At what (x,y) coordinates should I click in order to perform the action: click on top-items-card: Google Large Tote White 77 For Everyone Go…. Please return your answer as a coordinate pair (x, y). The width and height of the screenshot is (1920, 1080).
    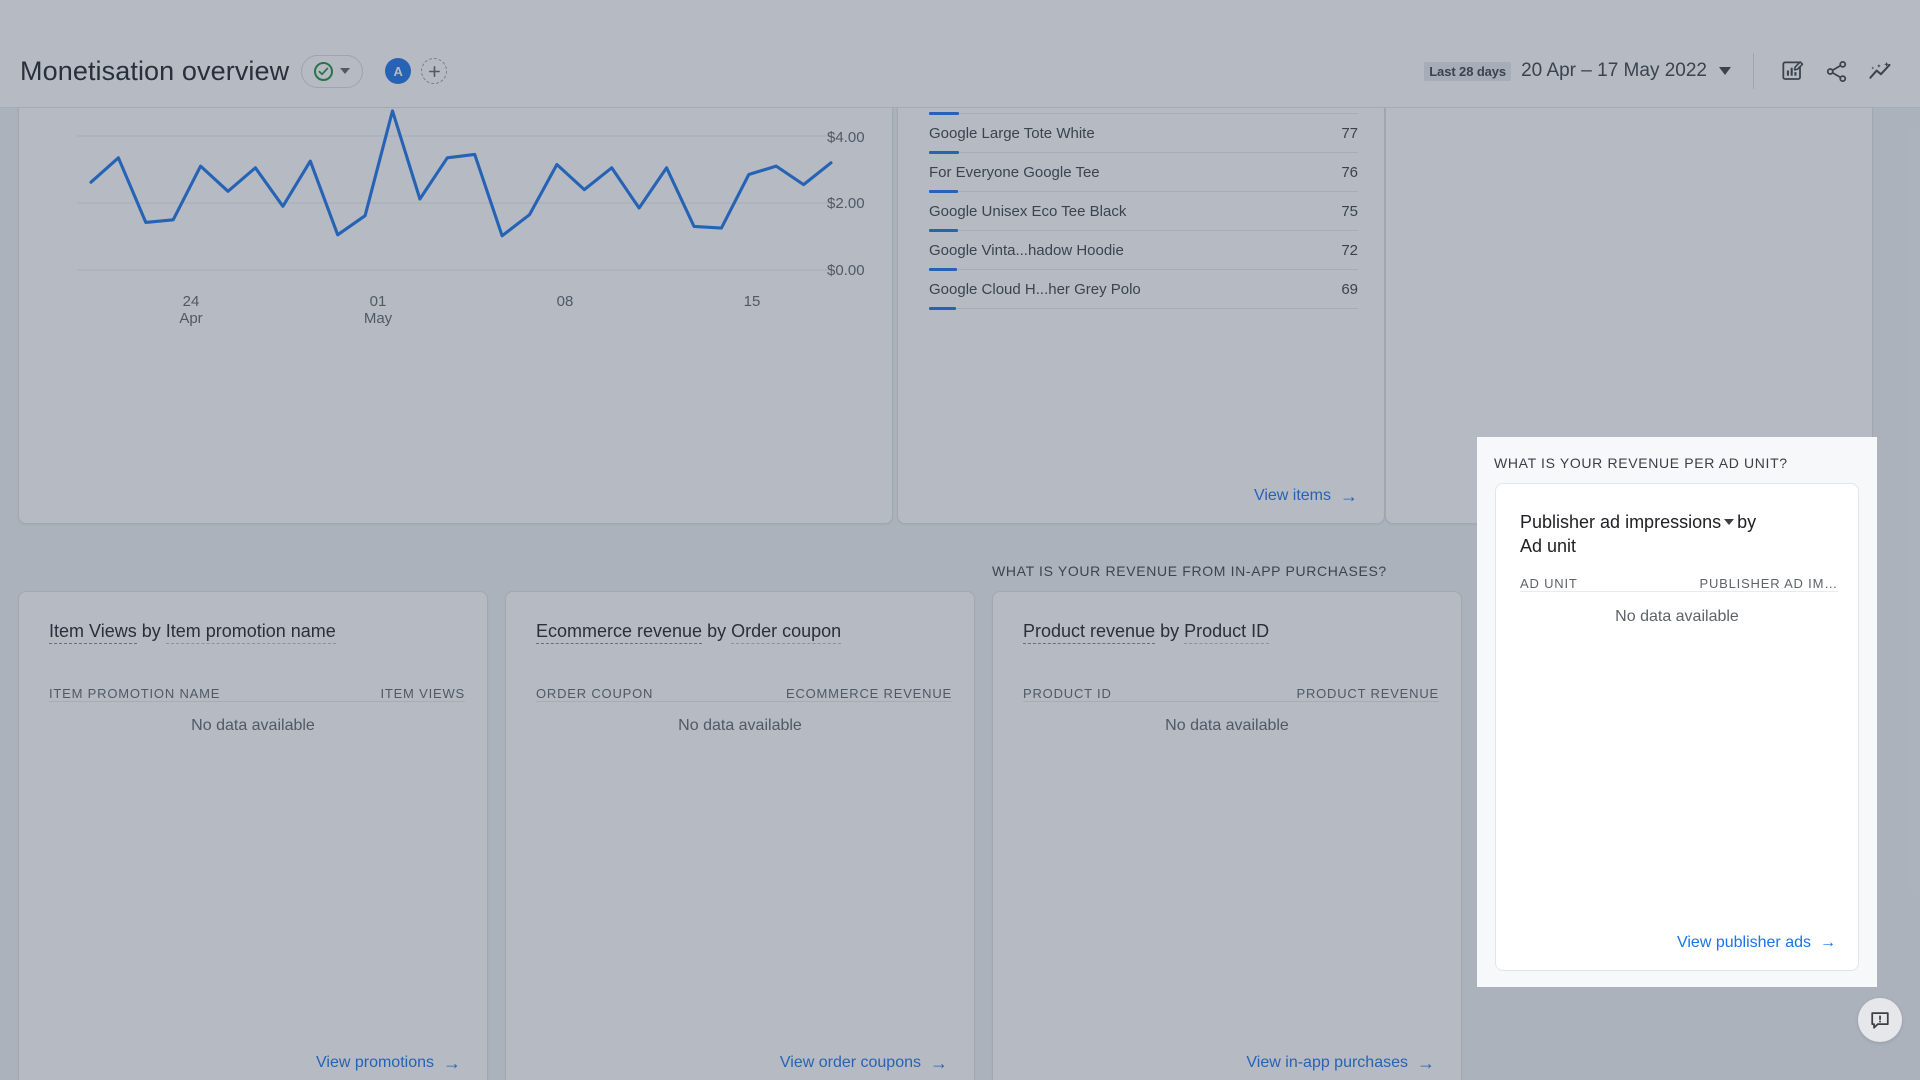
    Looking at the image, I should click on (1141, 285).